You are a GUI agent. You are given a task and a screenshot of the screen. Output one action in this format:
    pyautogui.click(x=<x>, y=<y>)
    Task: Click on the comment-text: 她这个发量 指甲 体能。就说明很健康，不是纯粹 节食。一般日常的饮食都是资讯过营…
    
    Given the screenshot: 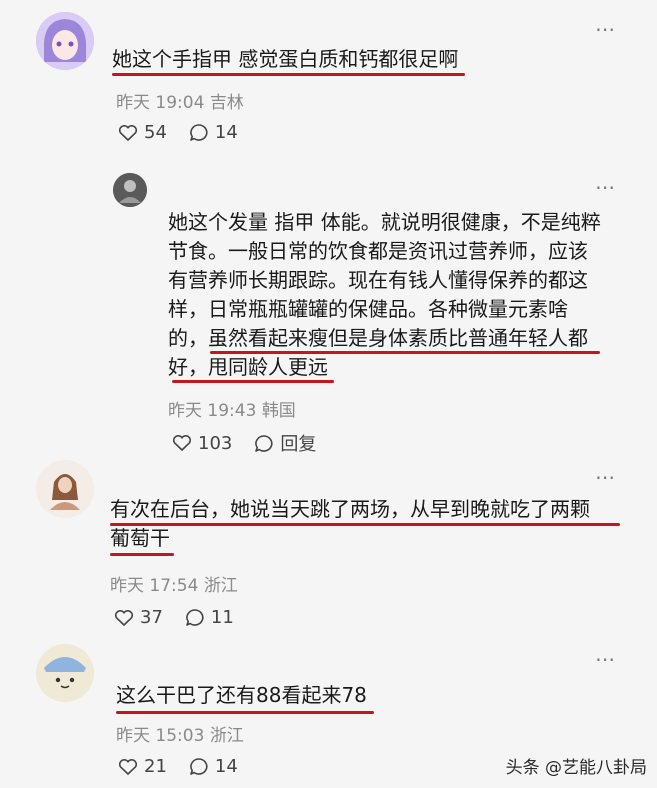 What is the action you would take?
    pyautogui.click(x=384, y=295)
    